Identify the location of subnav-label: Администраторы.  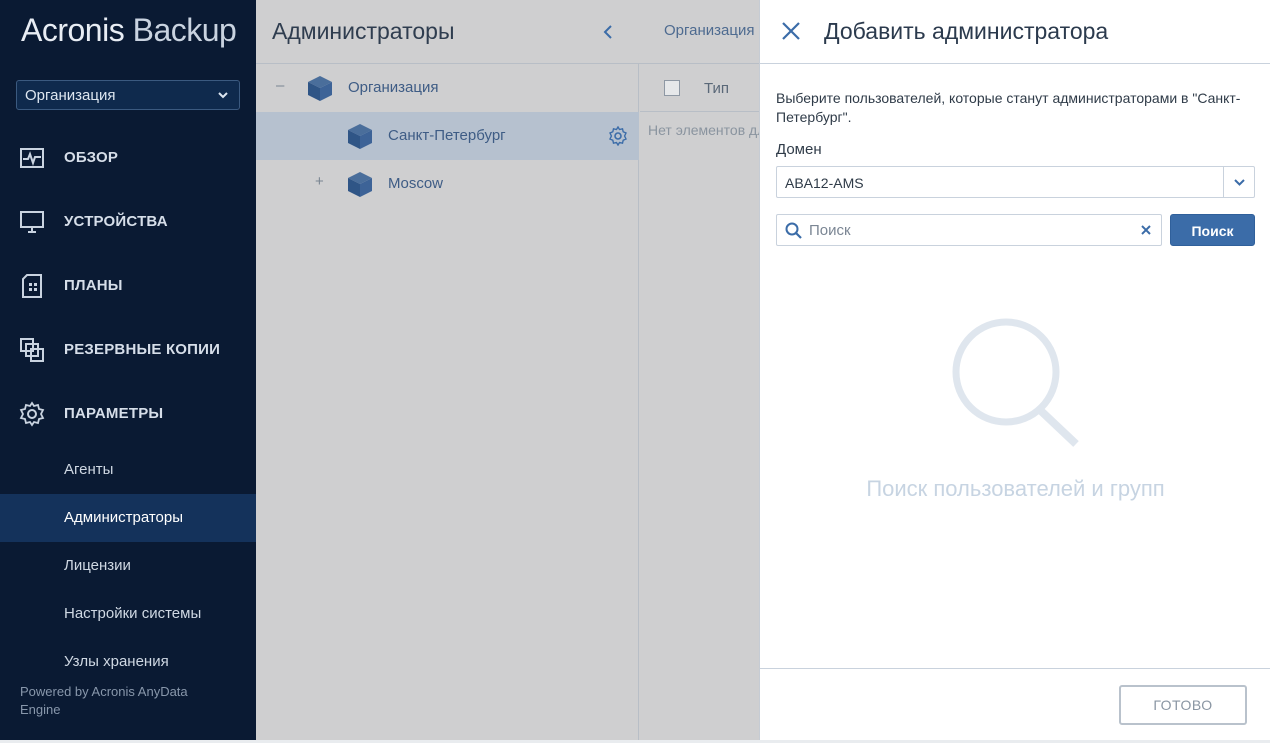
(124, 517).